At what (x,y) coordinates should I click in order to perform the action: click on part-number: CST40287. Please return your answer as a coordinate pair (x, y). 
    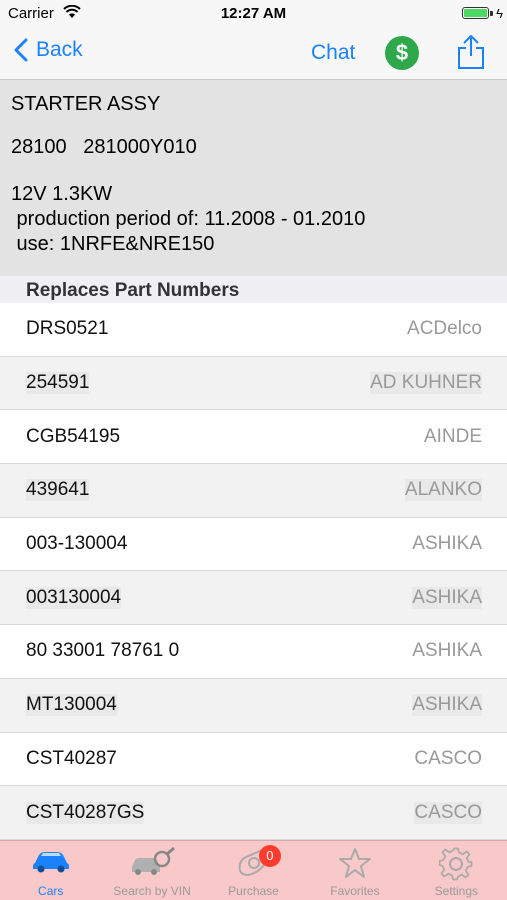
    Looking at the image, I should click on (71, 758).